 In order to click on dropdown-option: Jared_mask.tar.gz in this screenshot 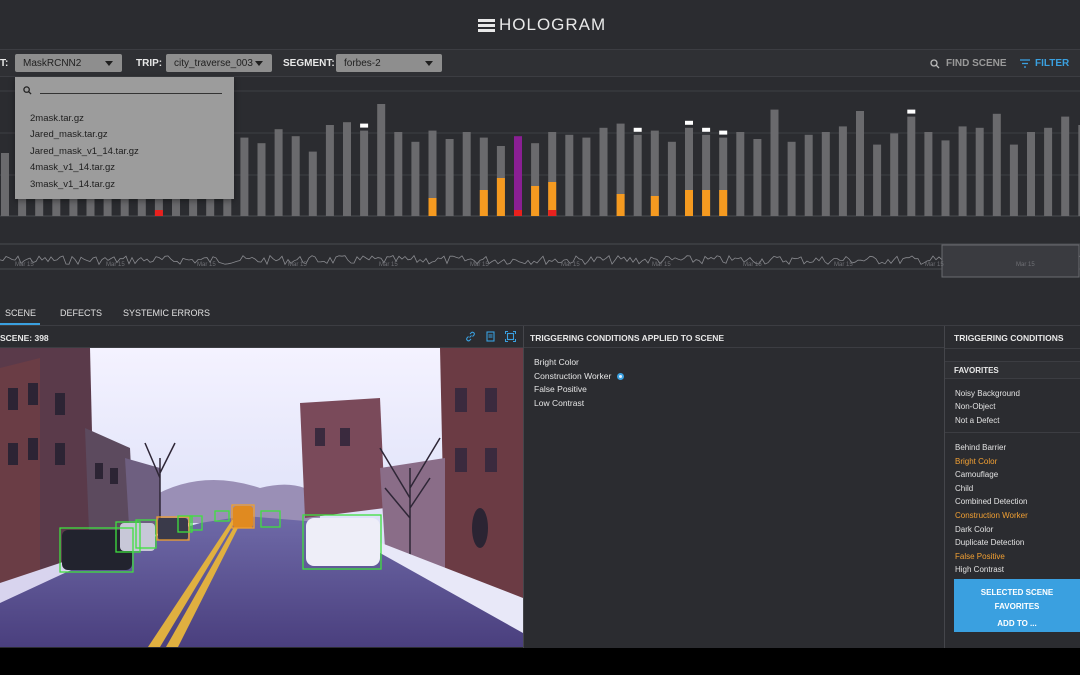, I will do `click(69, 134)`.